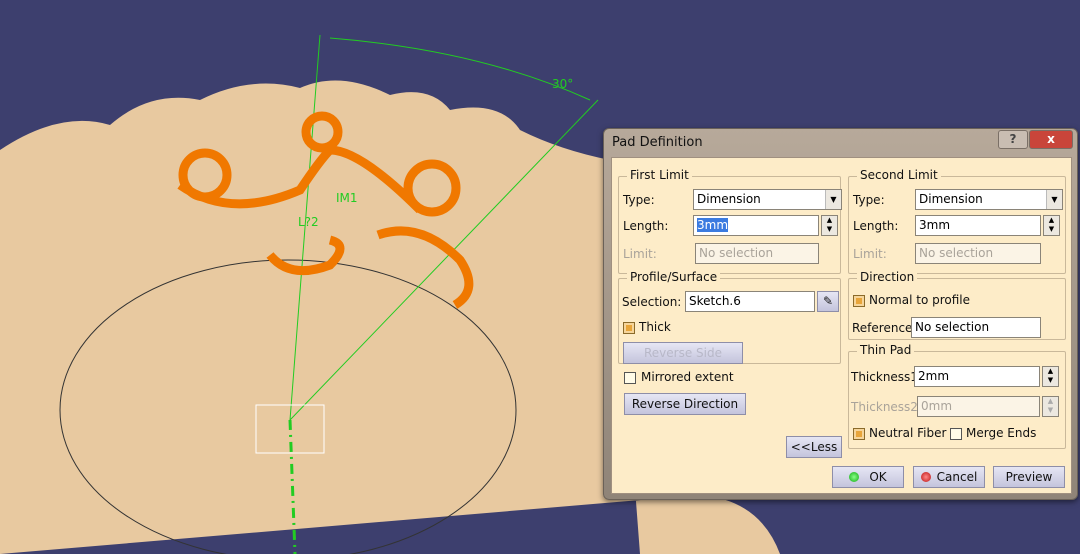 The height and width of the screenshot is (554, 1080). Describe the element at coordinates (886, 350) in the screenshot. I see `thin-pad-title: Thin Pad` at that location.